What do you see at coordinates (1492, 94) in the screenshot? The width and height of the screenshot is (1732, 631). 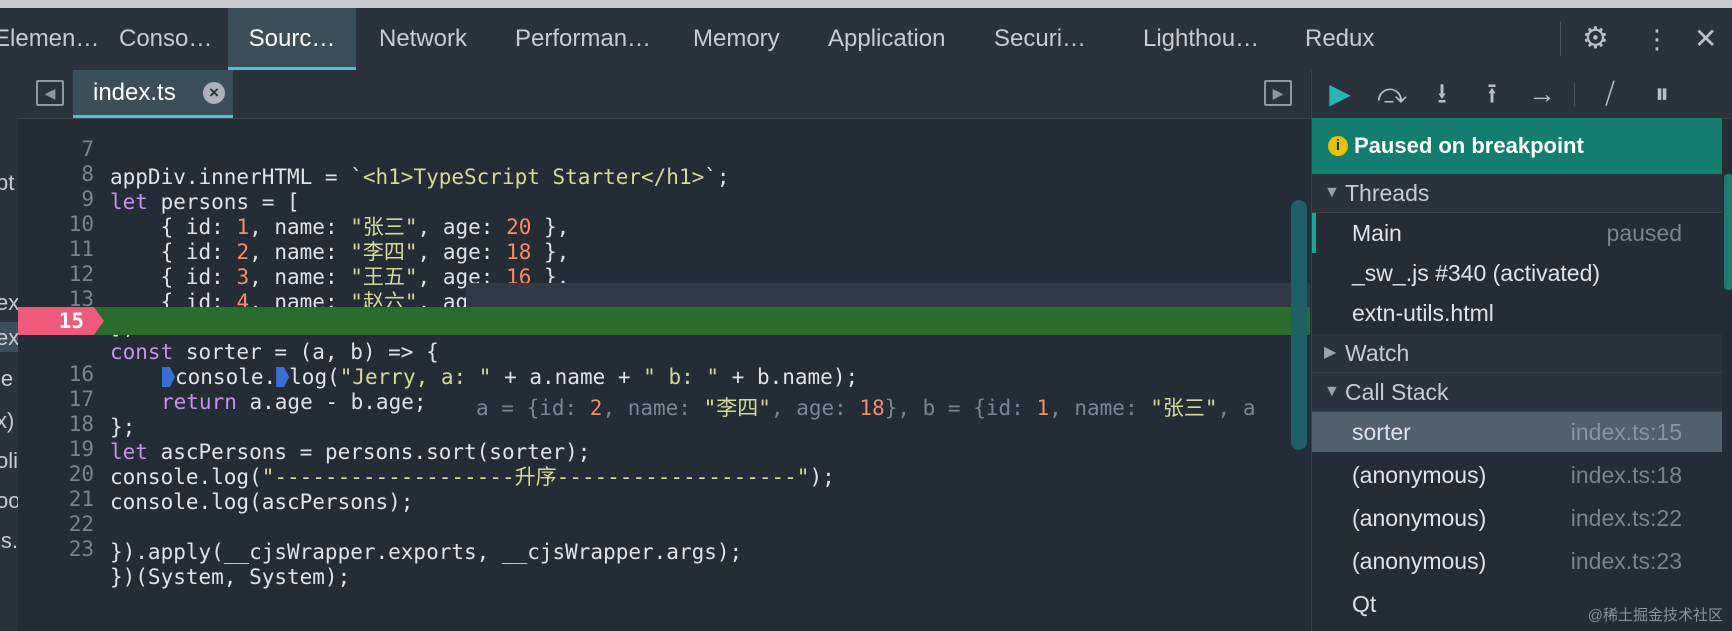 I see `step-out-icon: ⭱` at bounding box center [1492, 94].